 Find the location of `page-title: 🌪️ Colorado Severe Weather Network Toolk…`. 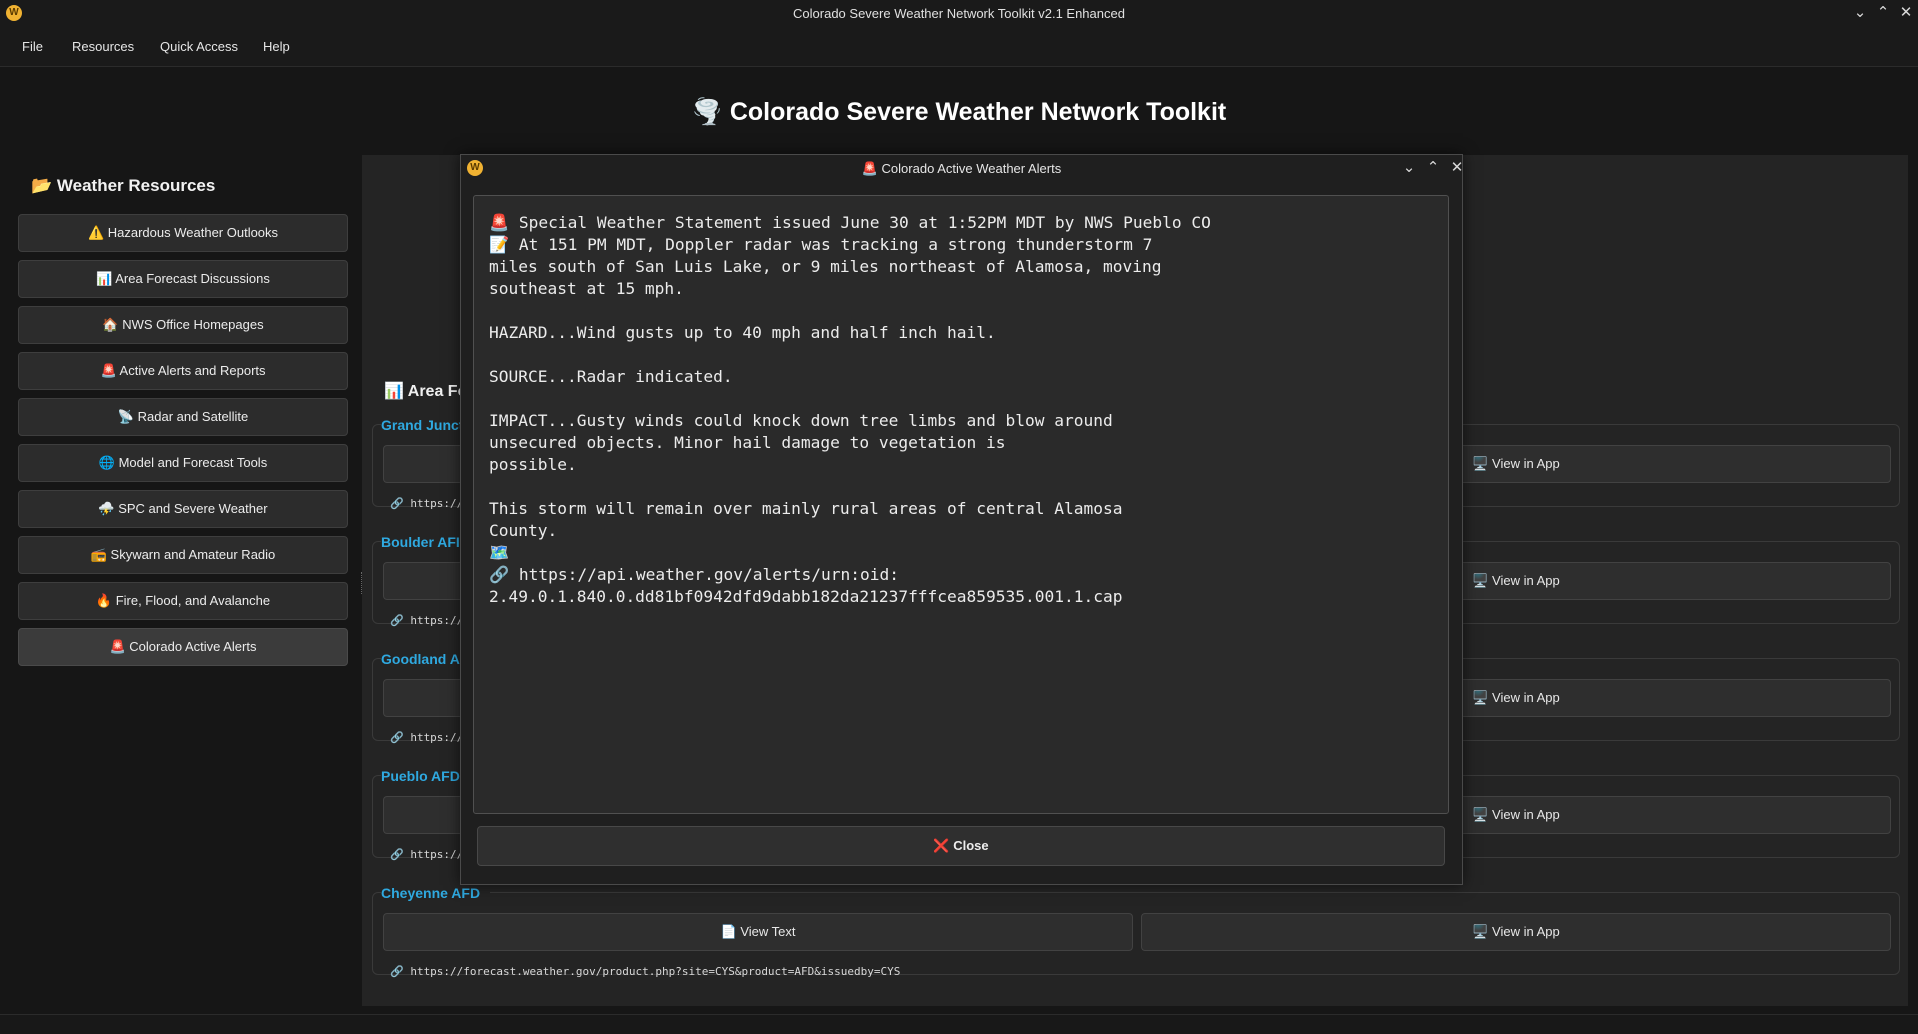

page-title: 🌪️ Colorado Severe Weather Network Toolk… is located at coordinates (959, 112).